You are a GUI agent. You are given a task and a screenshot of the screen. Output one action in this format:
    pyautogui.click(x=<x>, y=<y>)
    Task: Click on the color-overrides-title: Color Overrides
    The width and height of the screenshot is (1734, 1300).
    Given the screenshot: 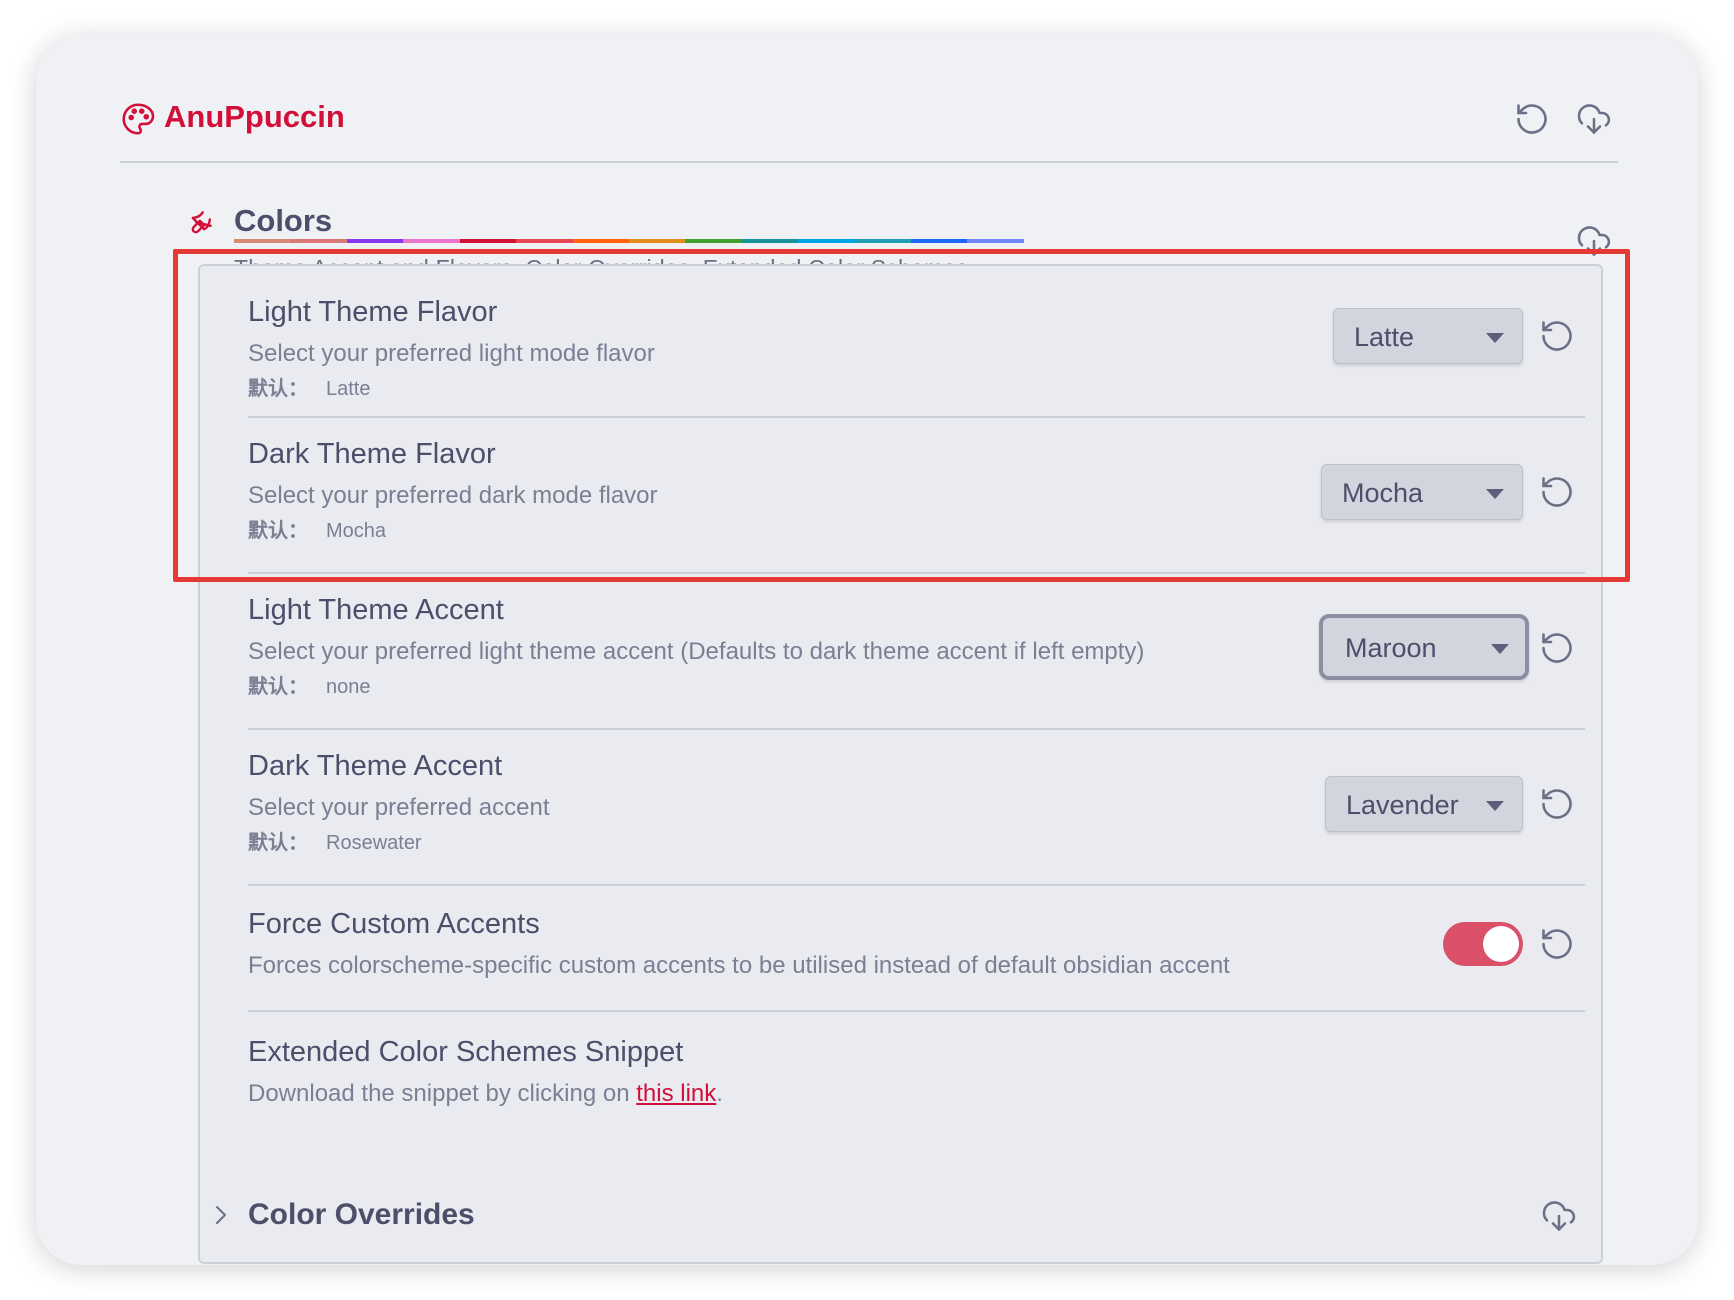 What is the action you would take?
    pyautogui.click(x=361, y=1214)
    